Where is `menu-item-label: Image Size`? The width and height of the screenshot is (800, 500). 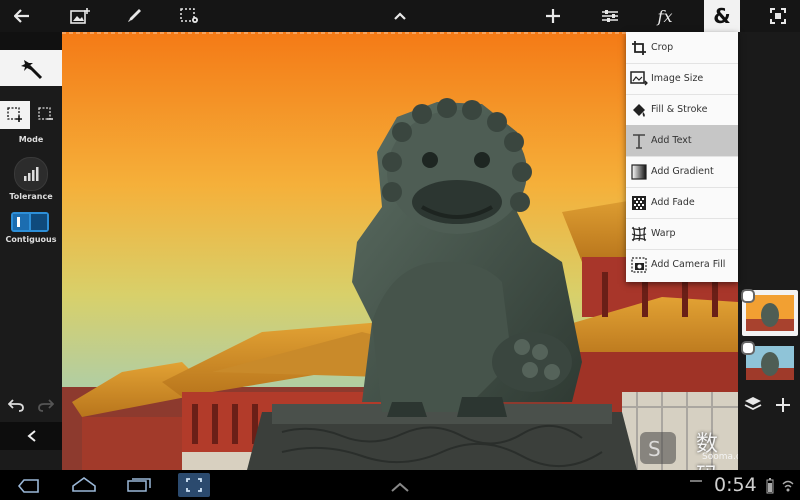 menu-item-label: Image Size is located at coordinates (677, 78).